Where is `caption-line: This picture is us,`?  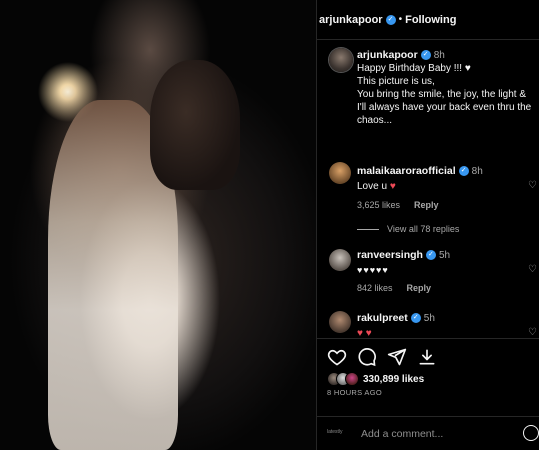
caption-line: This picture is us, is located at coordinates (396, 81).